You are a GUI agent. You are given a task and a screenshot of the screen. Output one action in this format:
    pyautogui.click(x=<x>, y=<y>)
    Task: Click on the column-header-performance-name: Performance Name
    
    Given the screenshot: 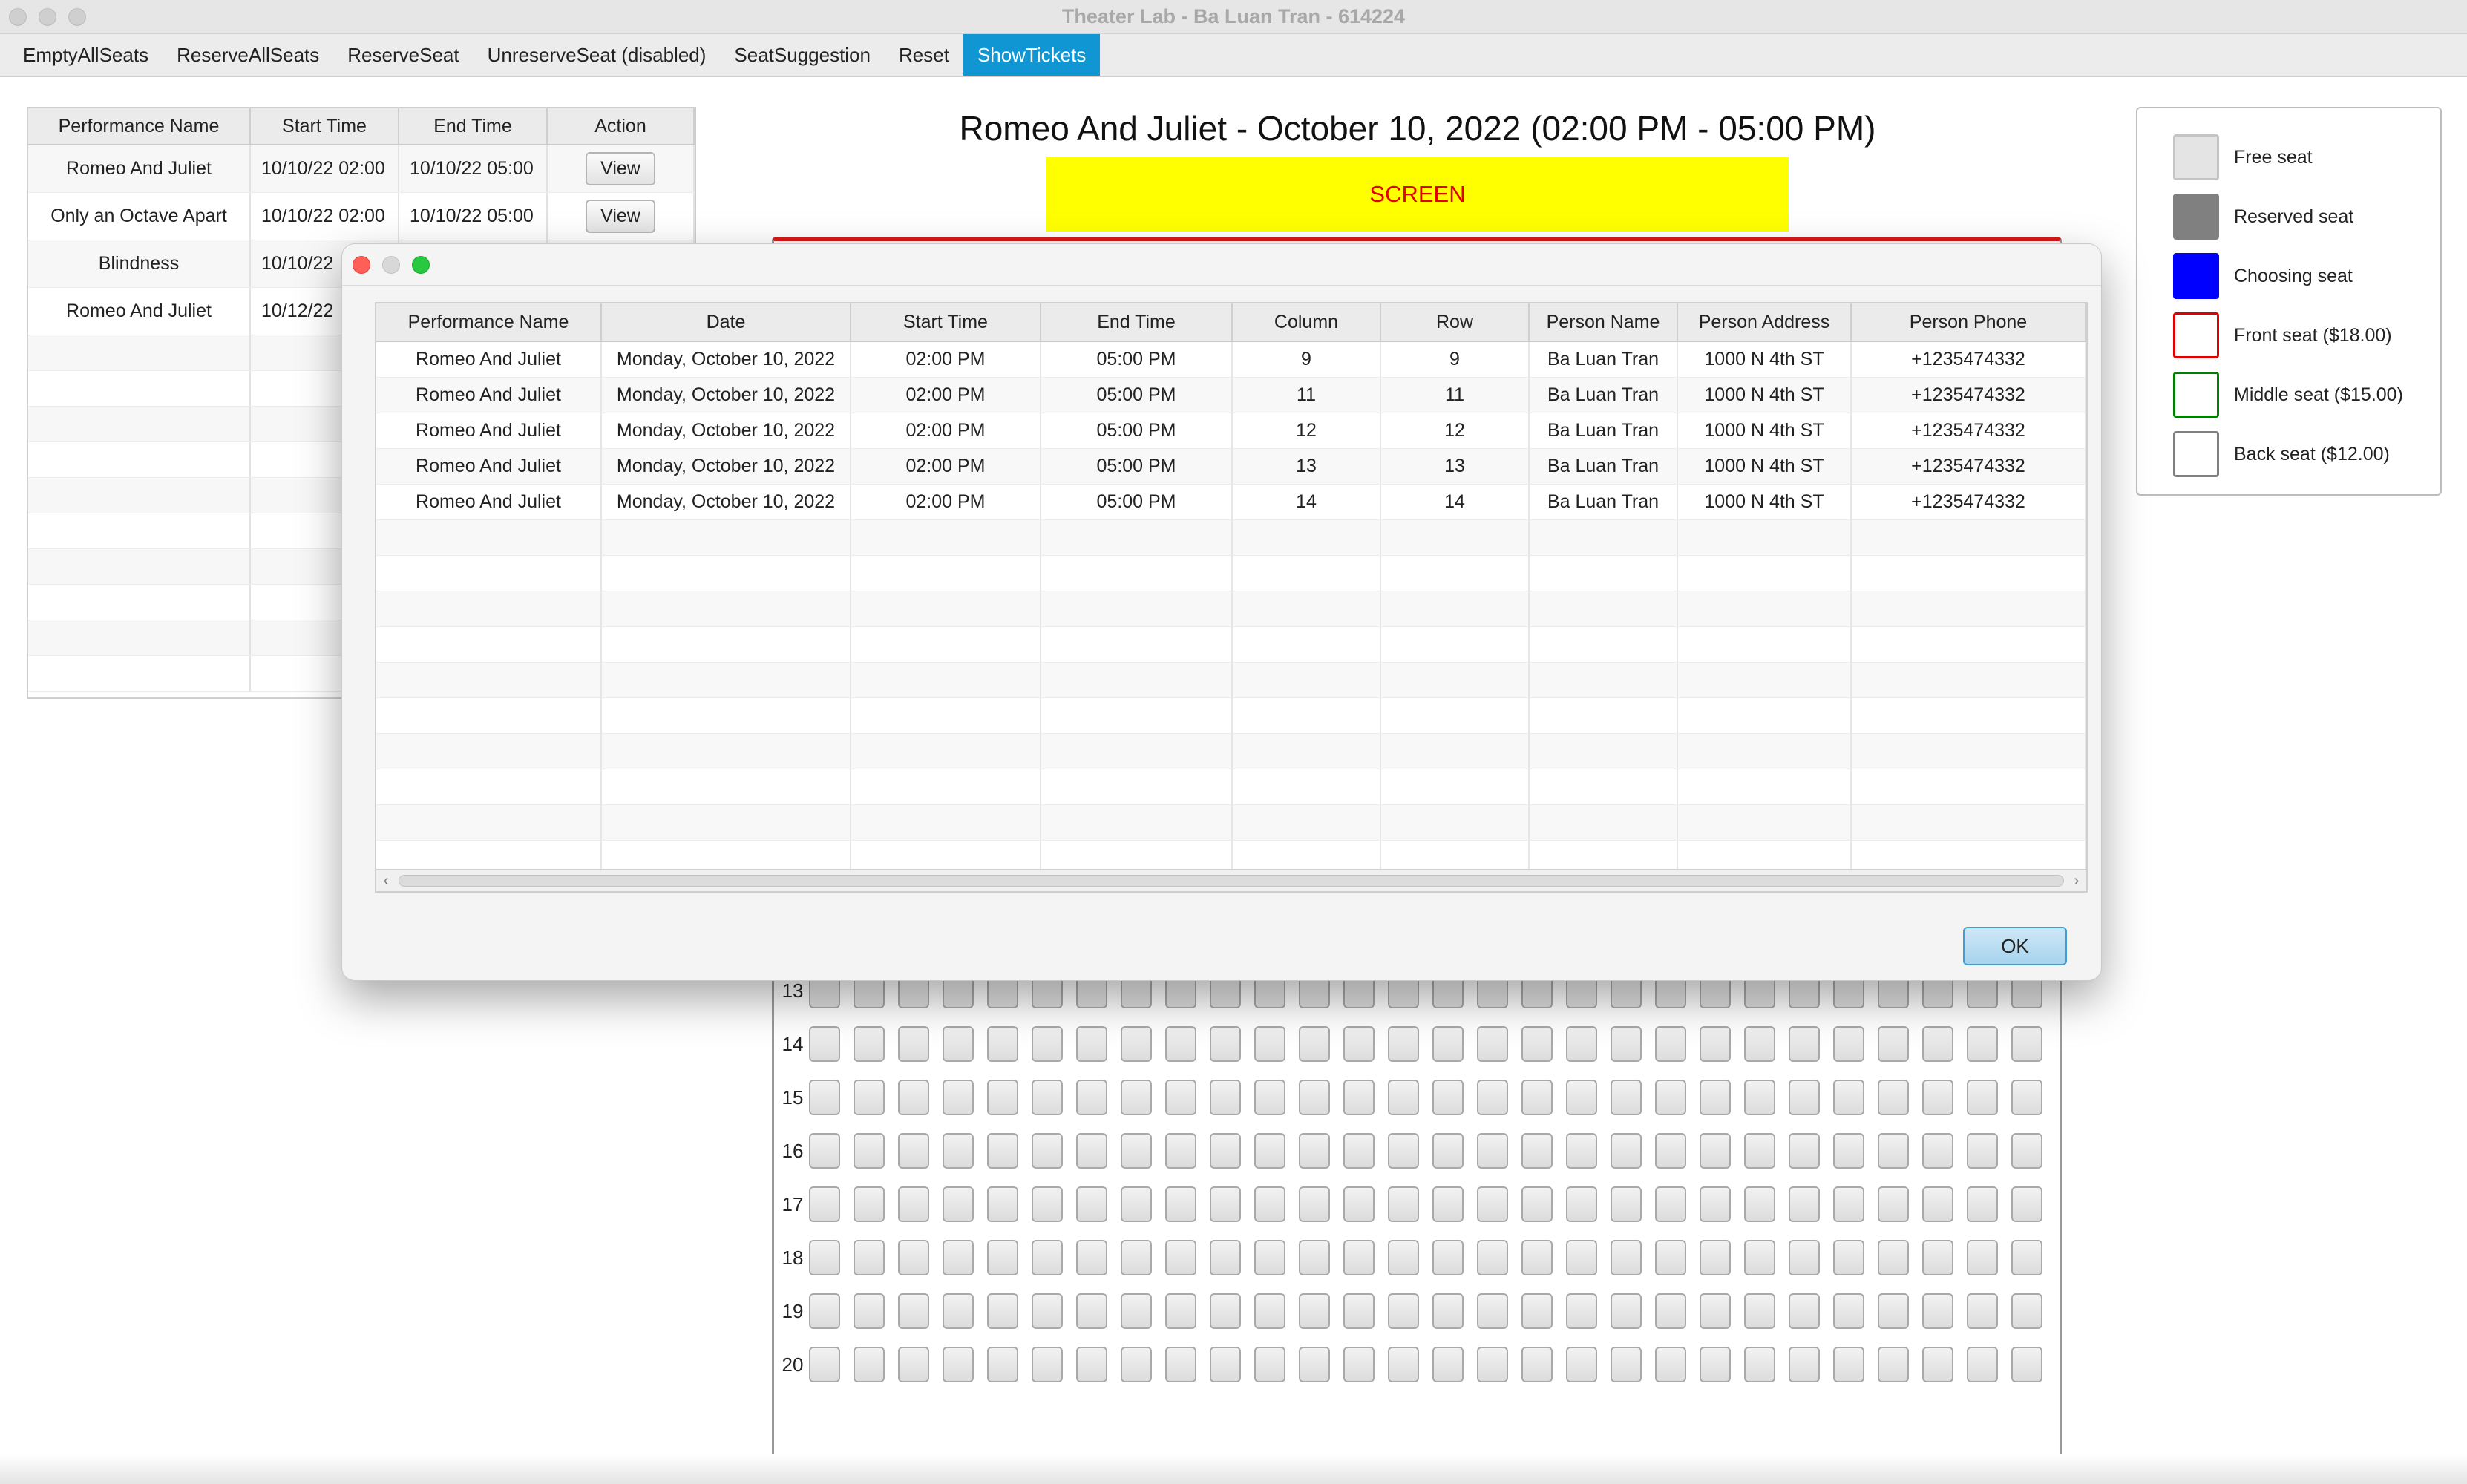 What is the action you would take?
    pyautogui.click(x=139, y=126)
    